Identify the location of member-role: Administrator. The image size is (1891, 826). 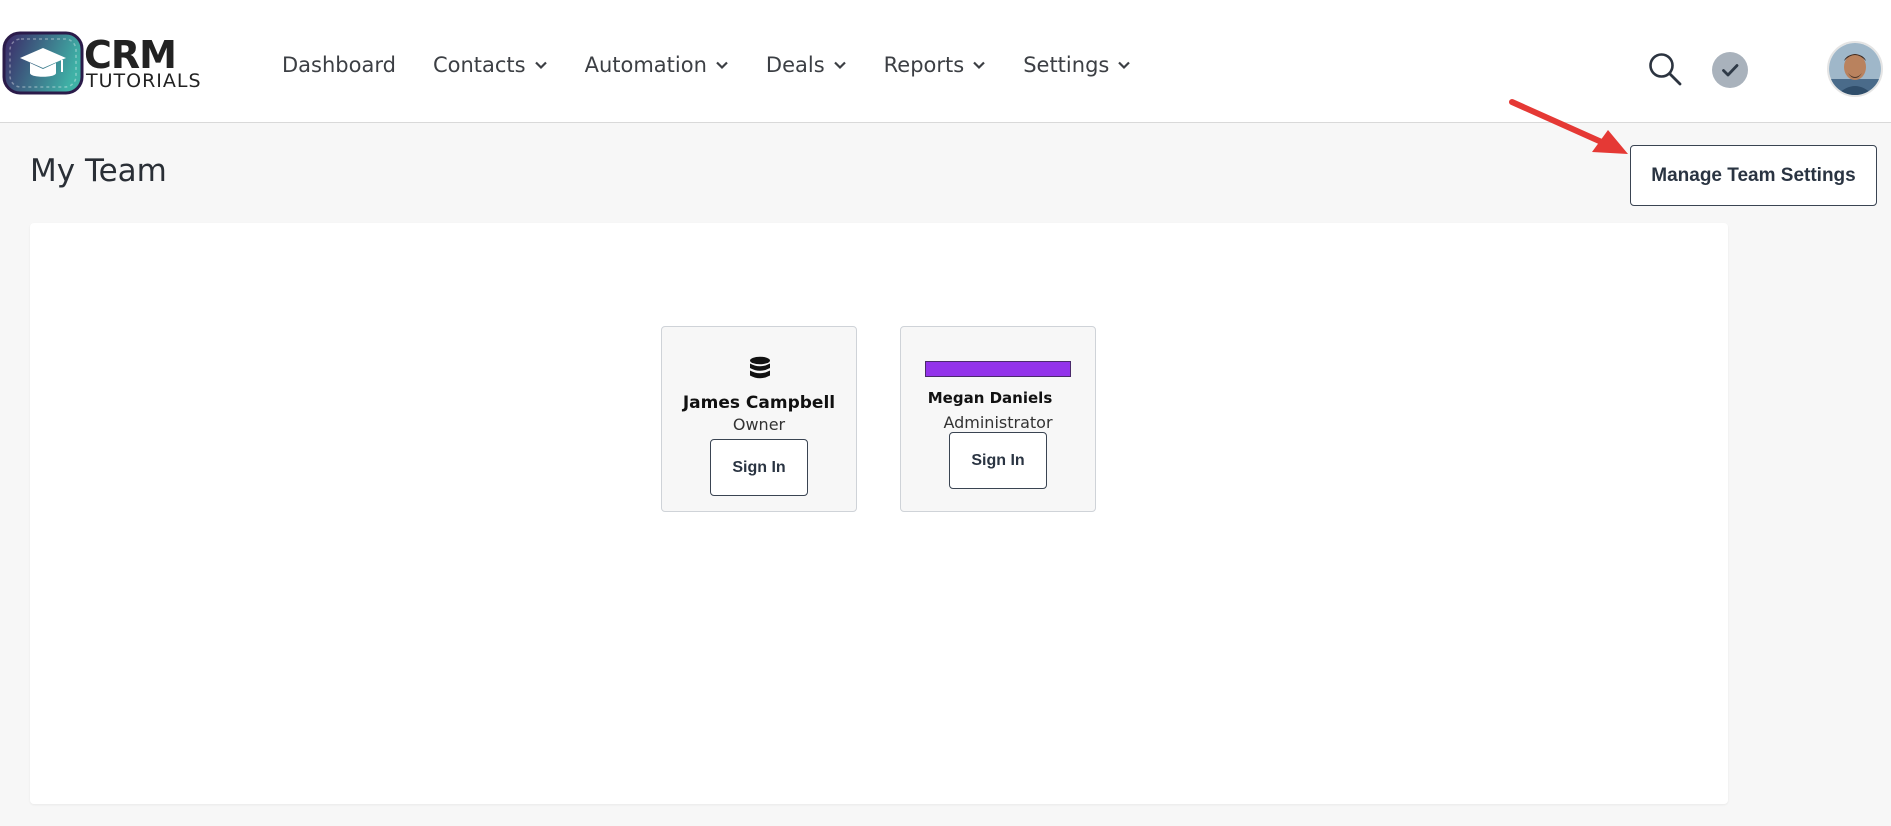
(998, 422).